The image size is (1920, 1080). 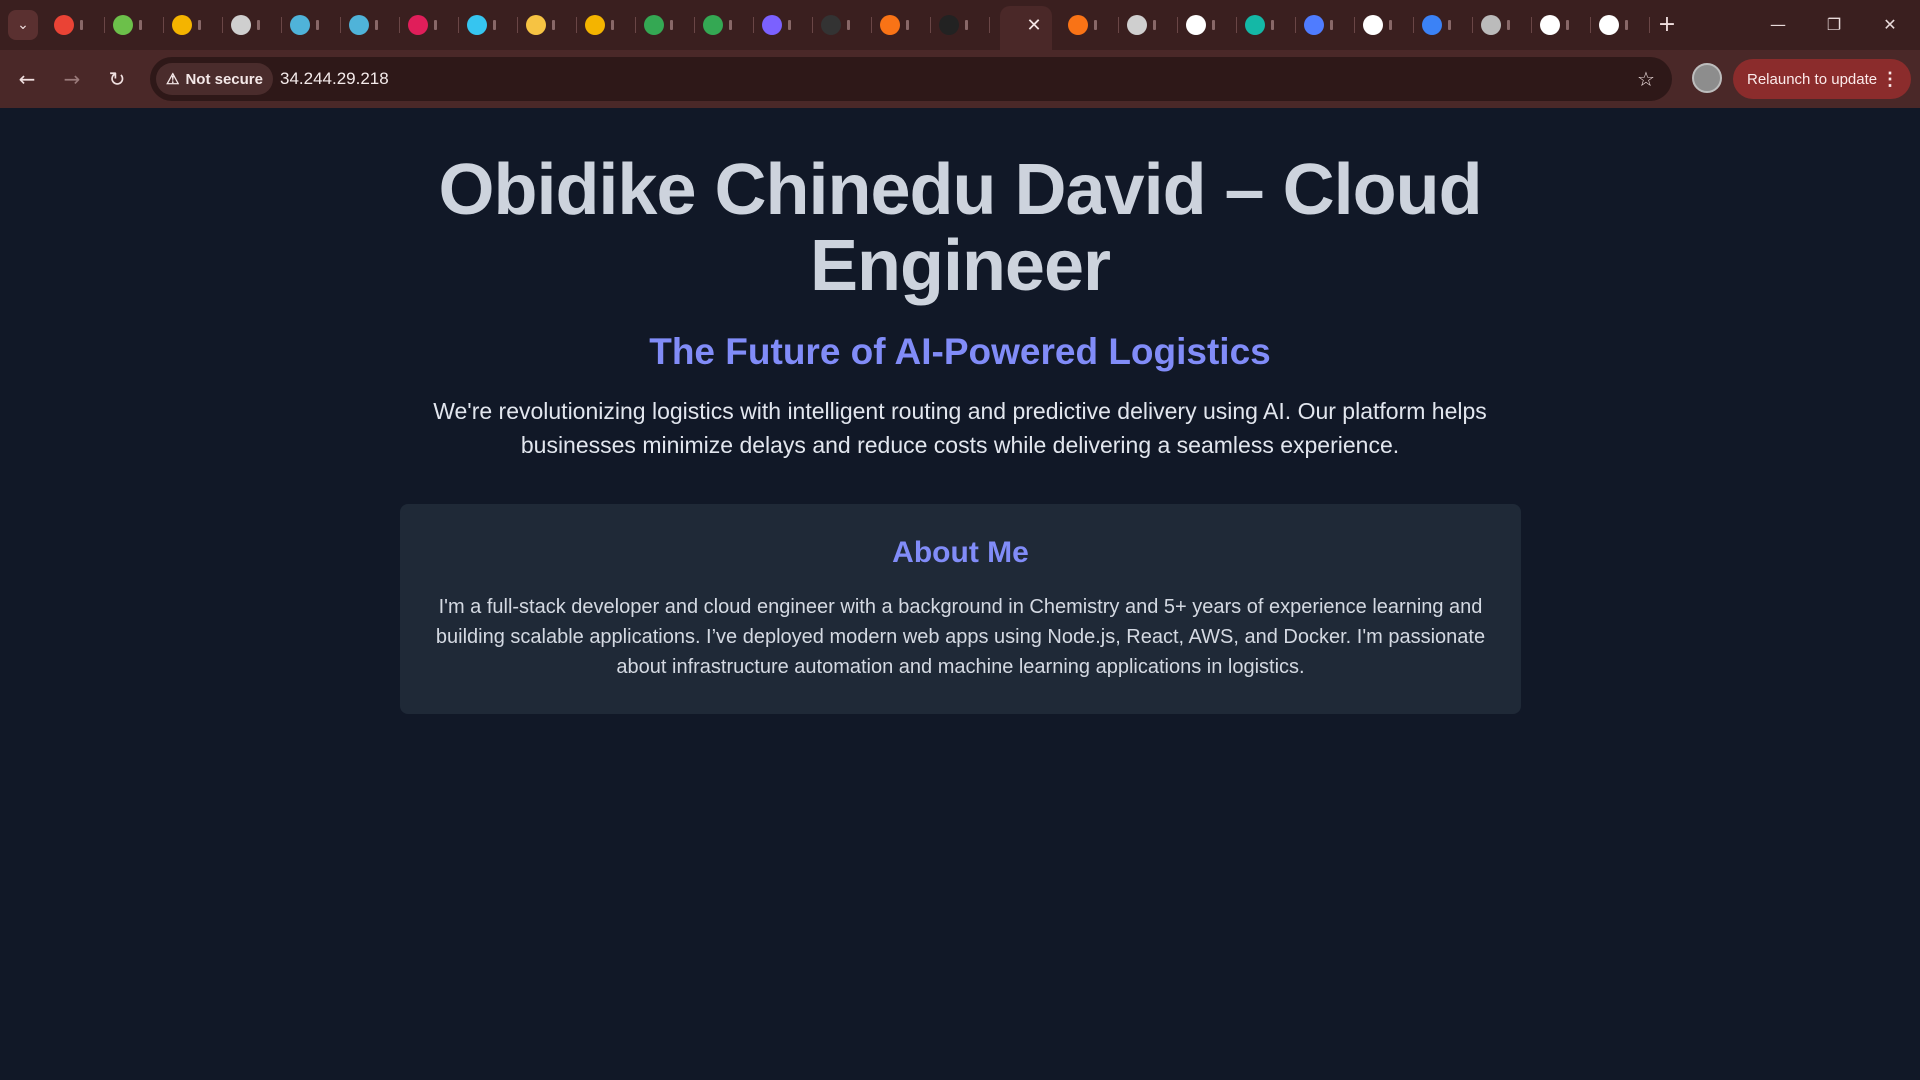 I want to click on address-bar: ⚠ Not secure 34.244.29.218 ☆, so click(x=911, y=79).